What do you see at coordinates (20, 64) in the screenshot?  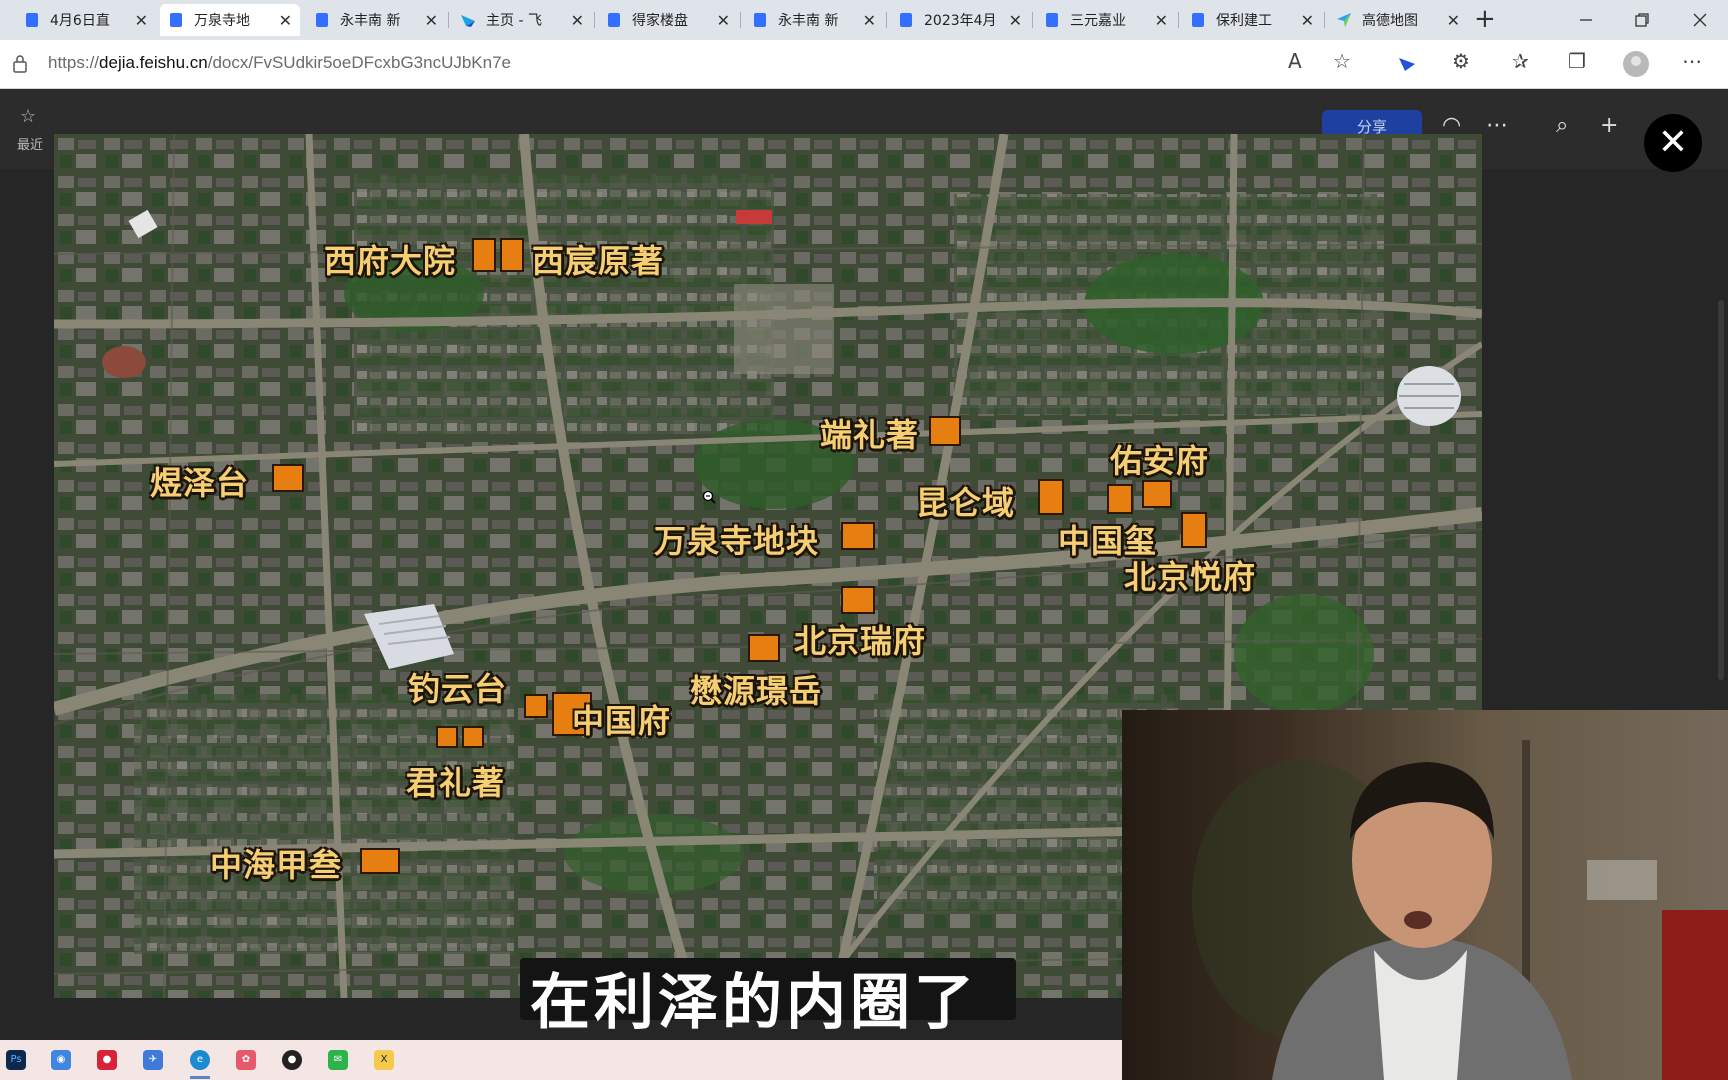 I see `lock-icon` at bounding box center [20, 64].